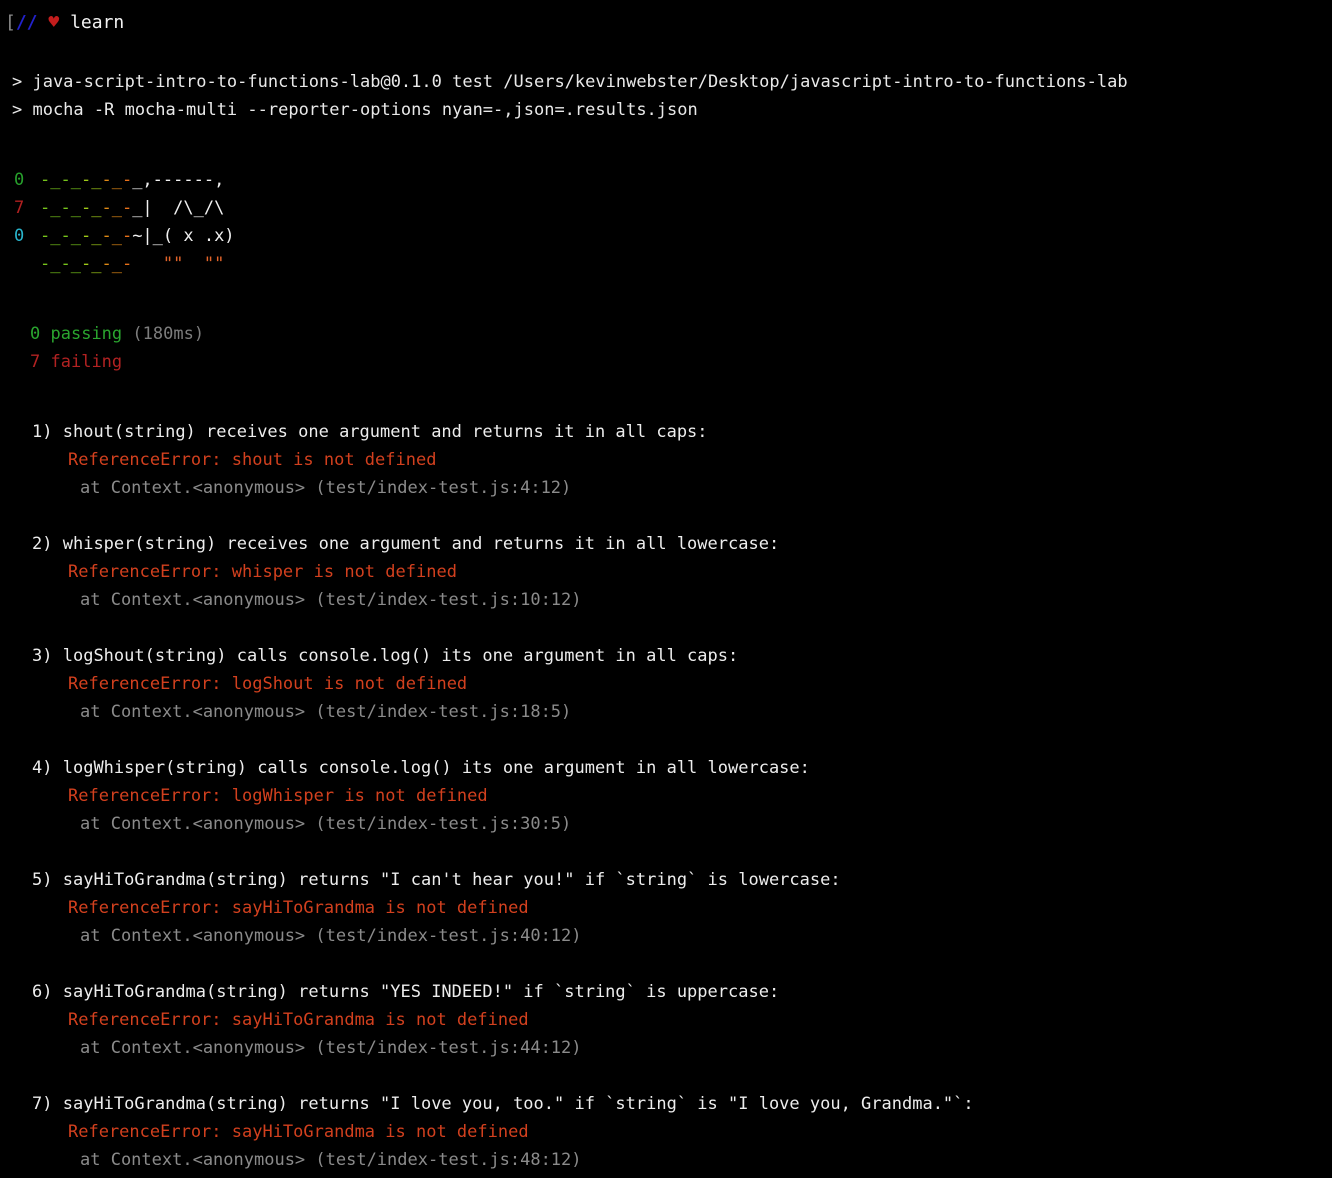 This screenshot has width=1332, height=1178. Describe the element at coordinates (54, 22) in the screenshot. I see `heart-icon: ♥` at that location.